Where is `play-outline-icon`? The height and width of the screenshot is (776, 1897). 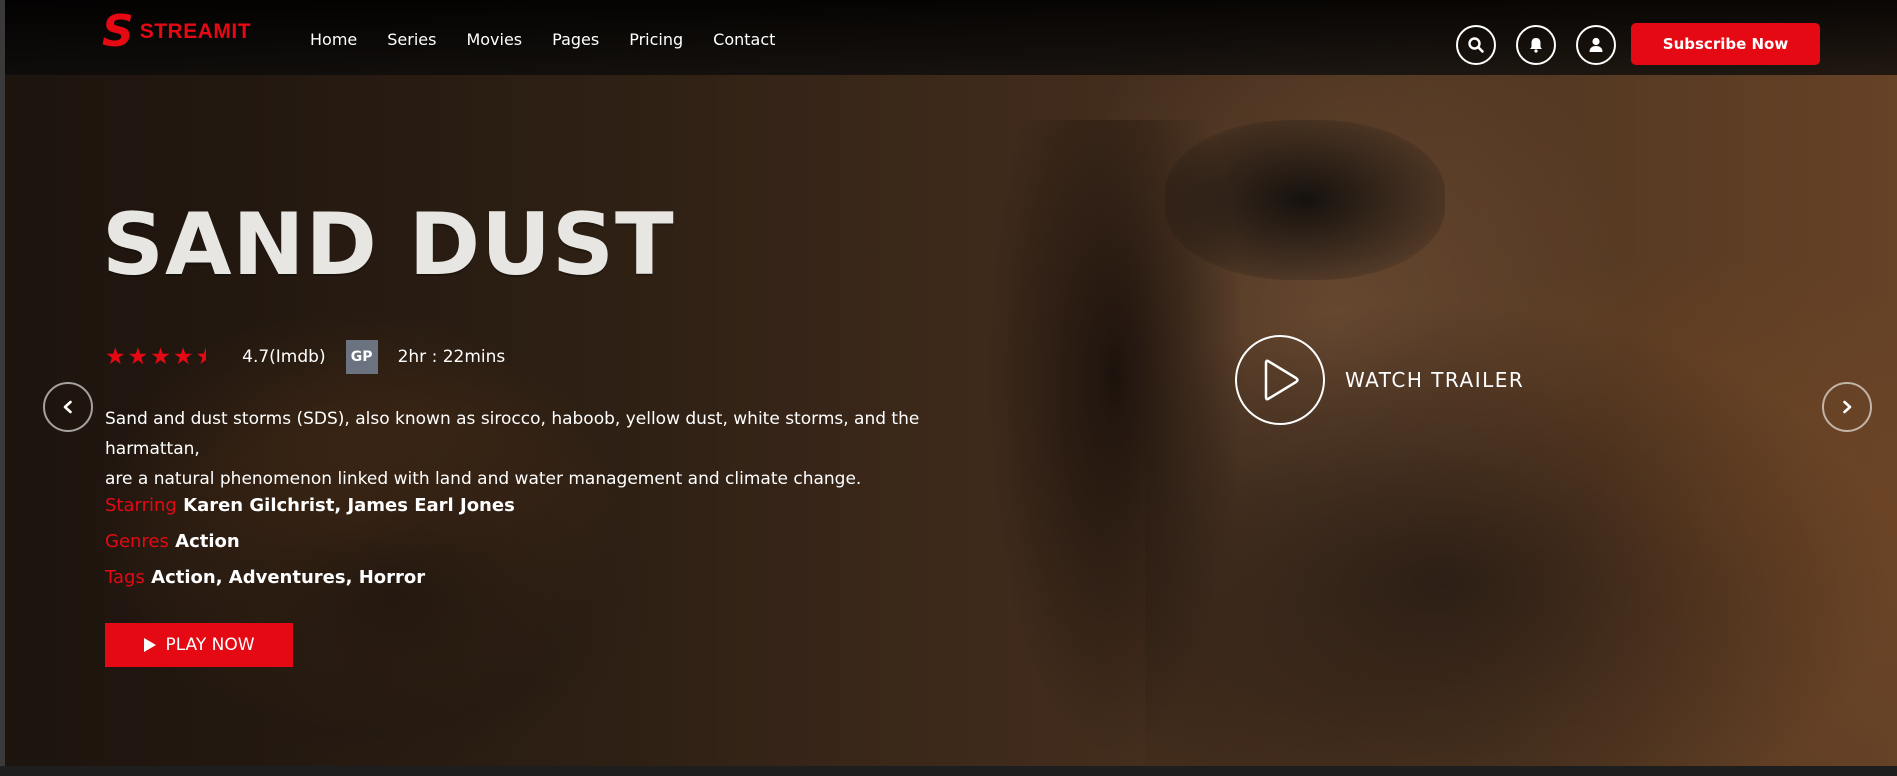
play-outline-icon is located at coordinates (1281, 380).